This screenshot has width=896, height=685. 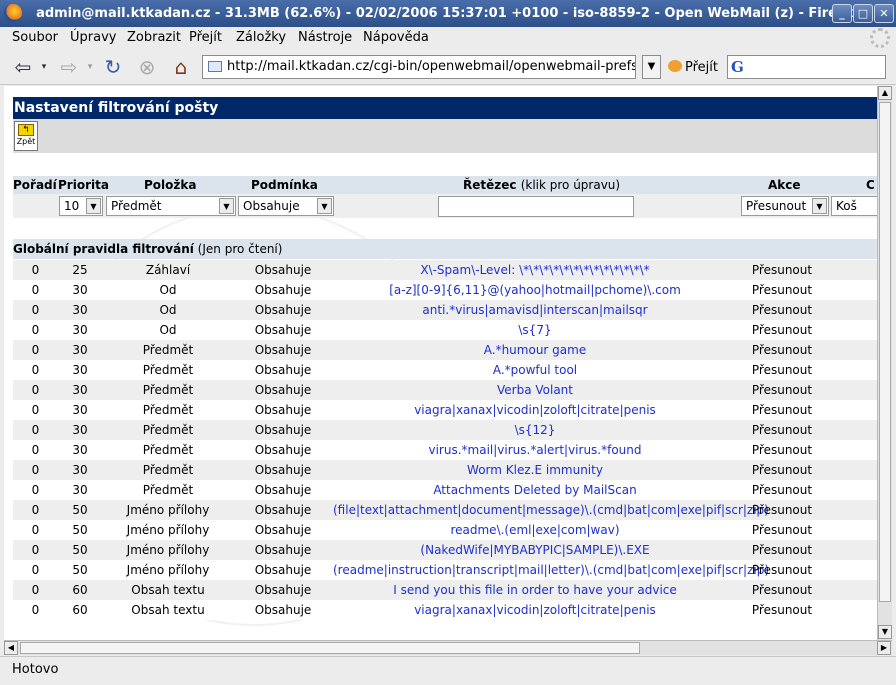 What do you see at coordinates (147, 67) in the screenshot?
I see `stop-icon: ⊗` at bounding box center [147, 67].